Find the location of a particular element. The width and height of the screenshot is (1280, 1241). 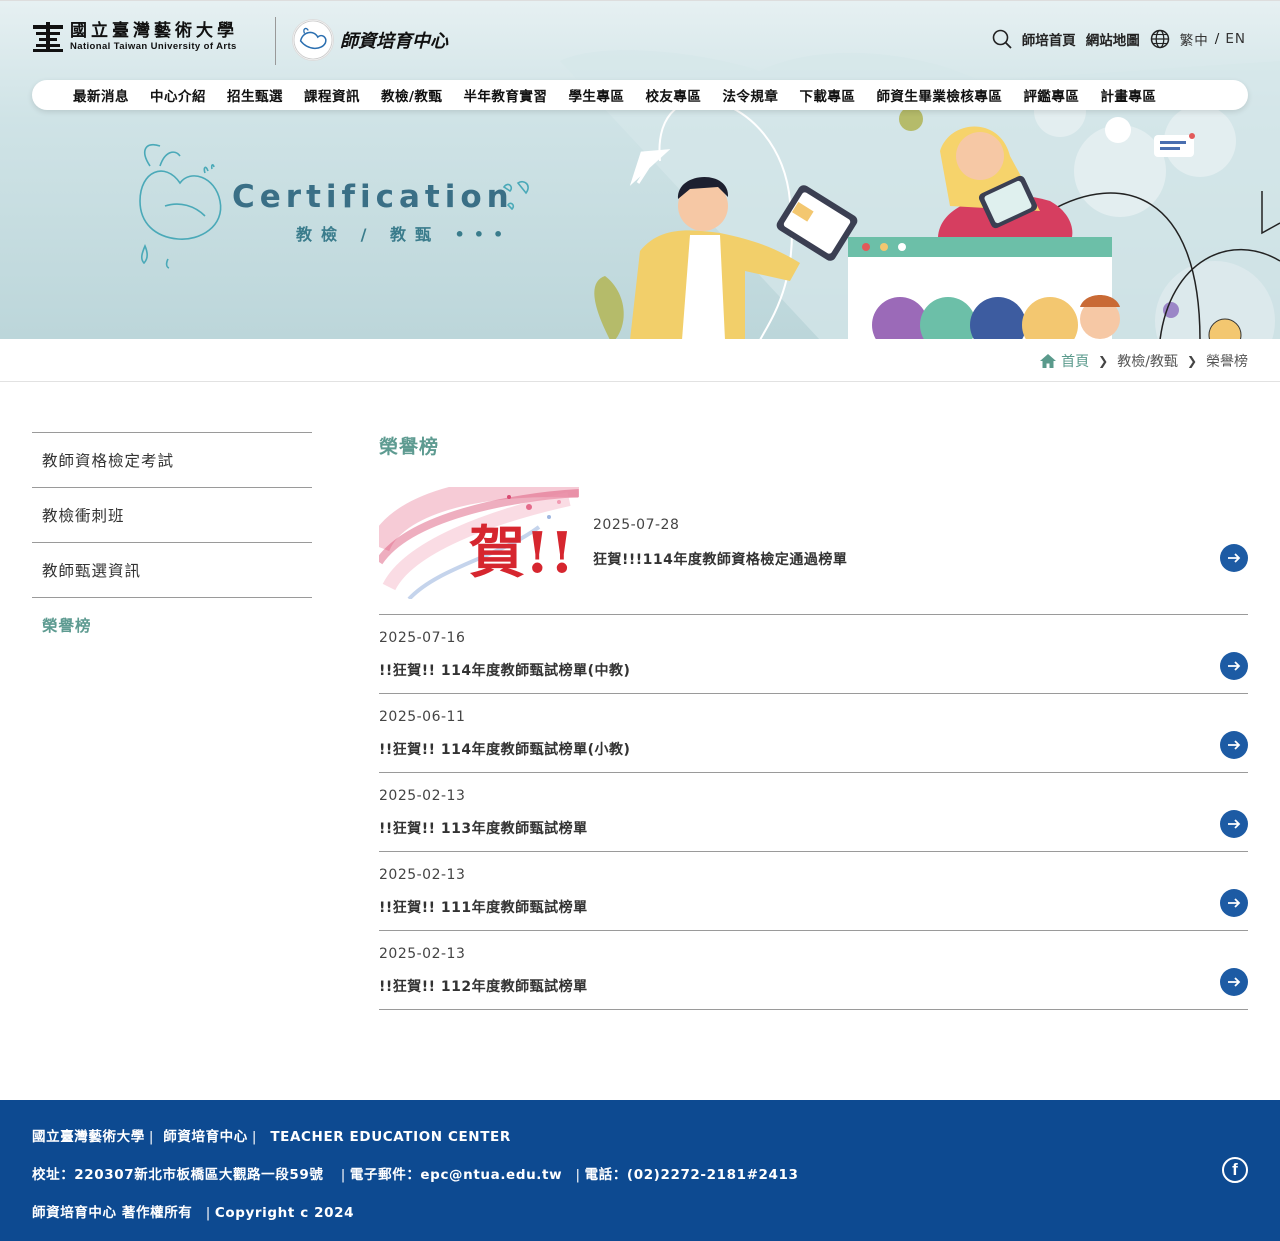

ntua-name-en: National Taiwan University of Arts is located at coordinates (153, 46).